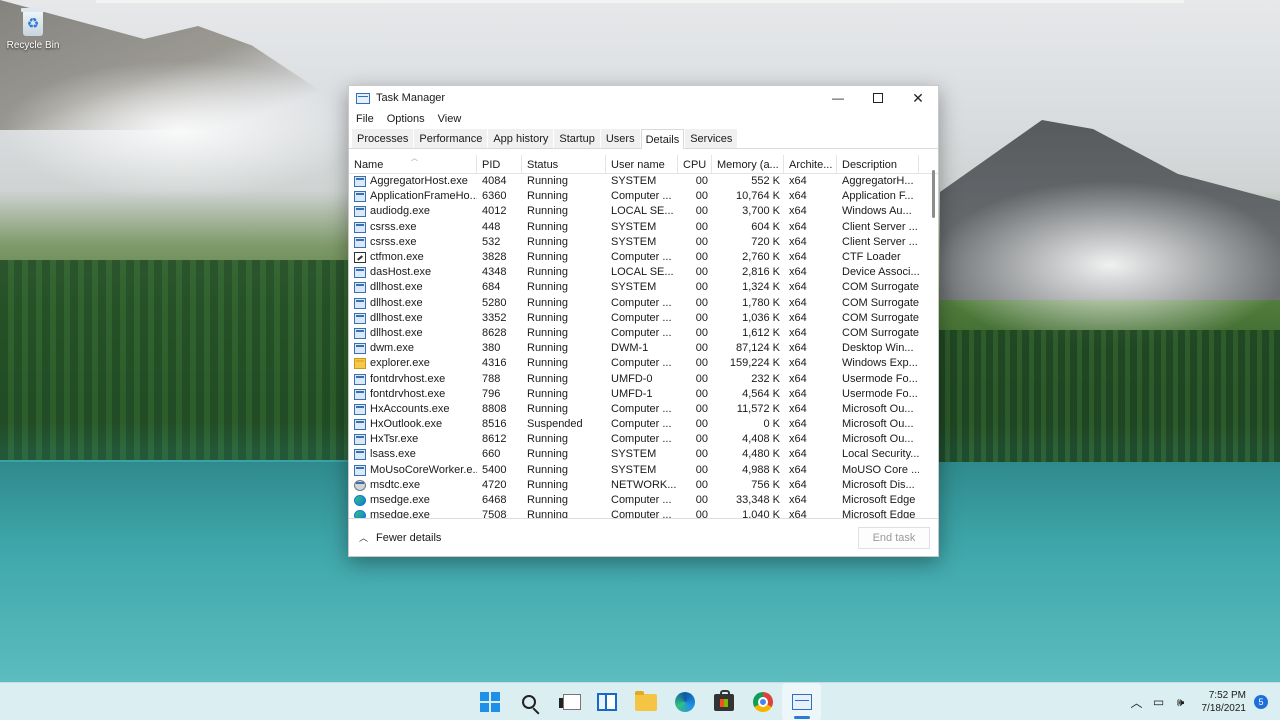  What do you see at coordinates (620, 138) in the screenshot?
I see `tab-users: Users` at bounding box center [620, 138].